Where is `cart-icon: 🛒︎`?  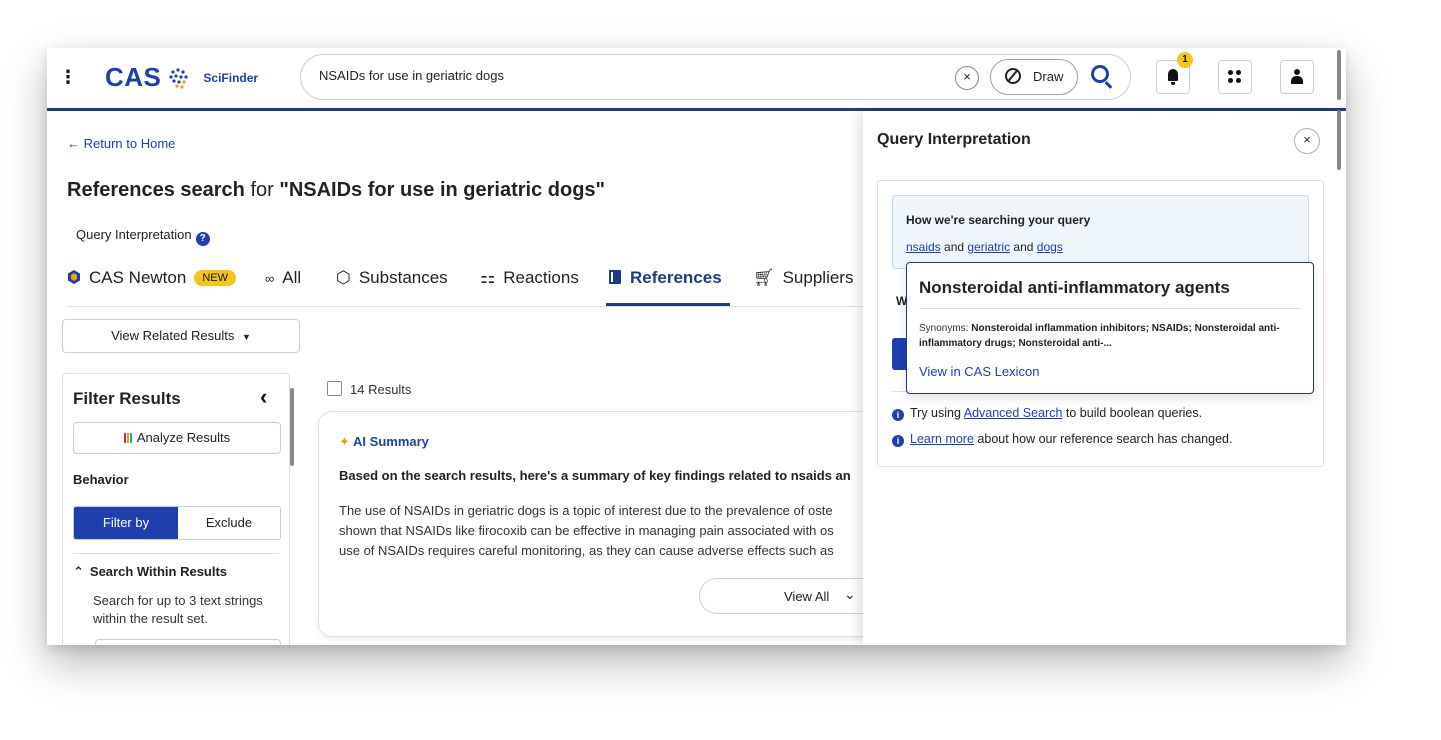
cart-icon: 🛒︎ is located at coordinates (764, 277).